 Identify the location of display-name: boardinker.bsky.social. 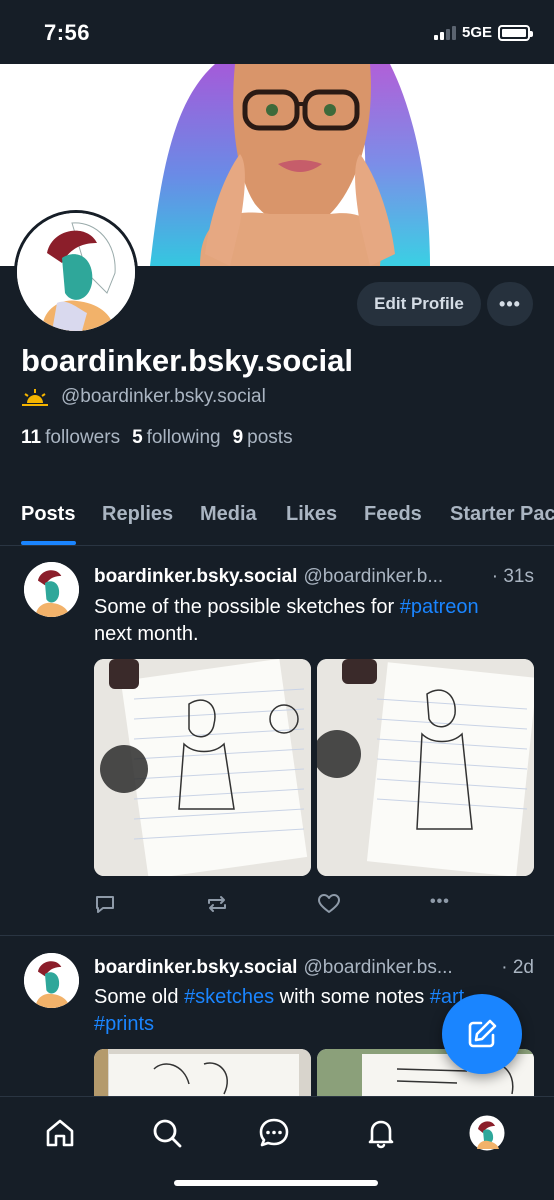
(187, 360).